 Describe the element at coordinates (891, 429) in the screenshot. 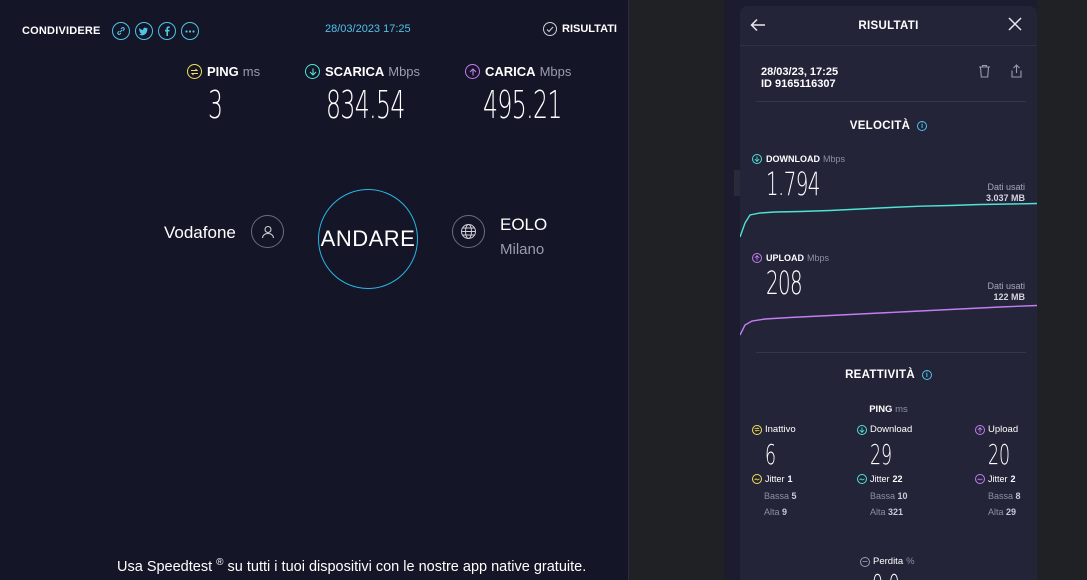

I see `download-ping-name: Download` at that location.